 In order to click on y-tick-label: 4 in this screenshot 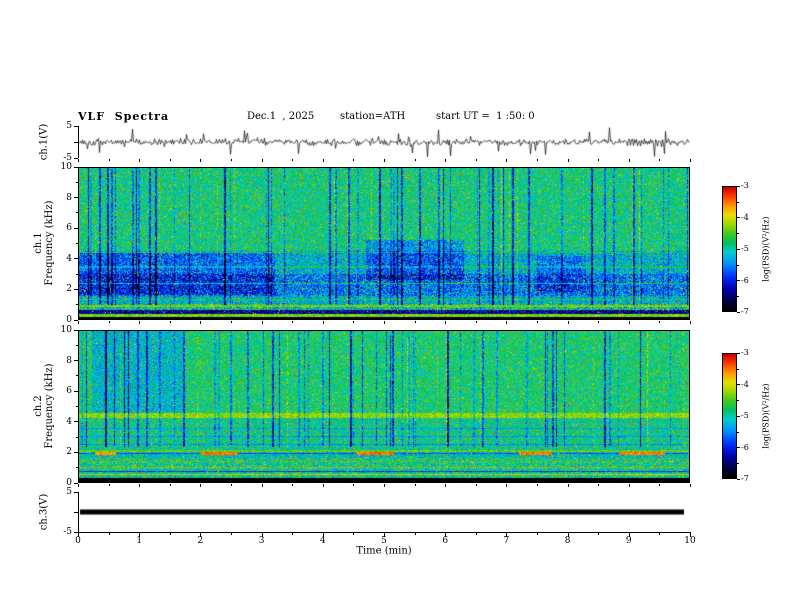, I will do `click(69, 421)`.